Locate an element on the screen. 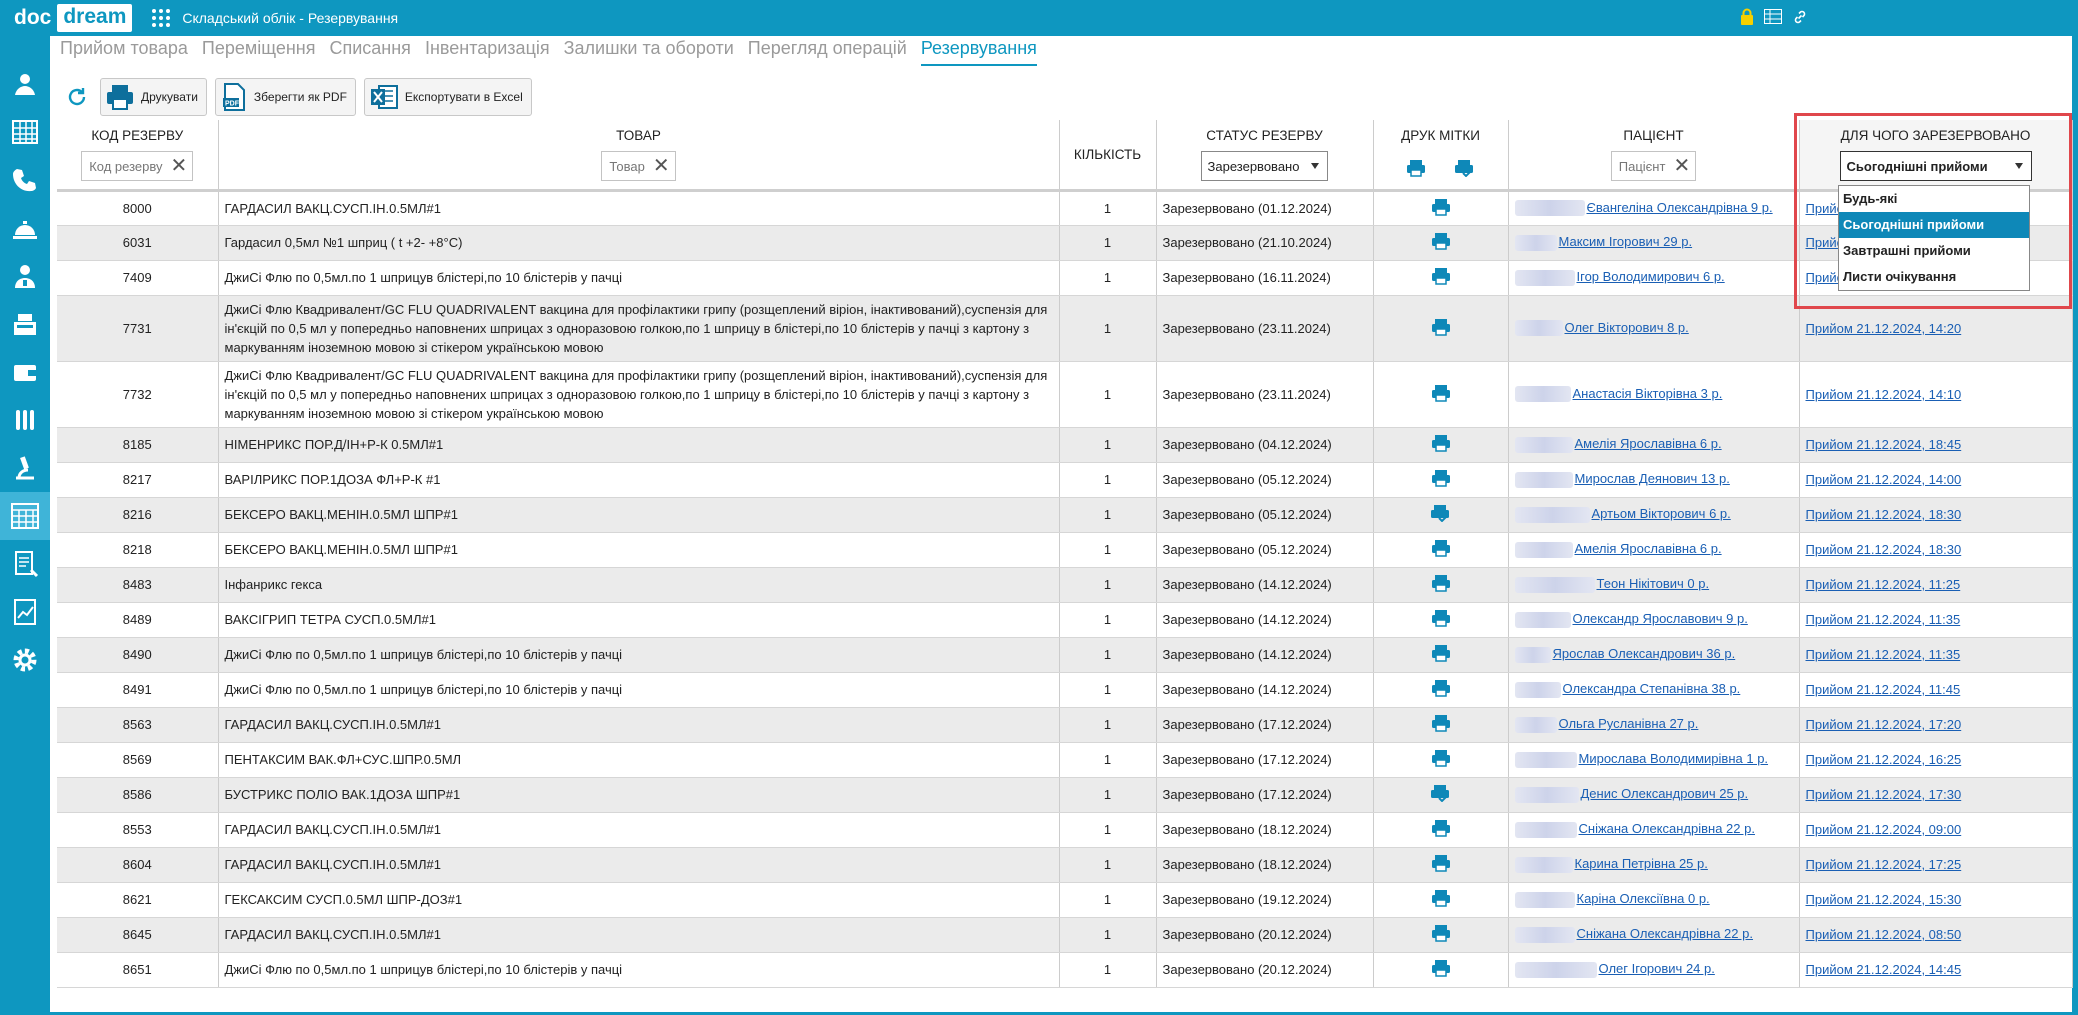 The image size is (2078, 1015). tab-operations: Перегляд операцій is located at coordinates (827, 52).